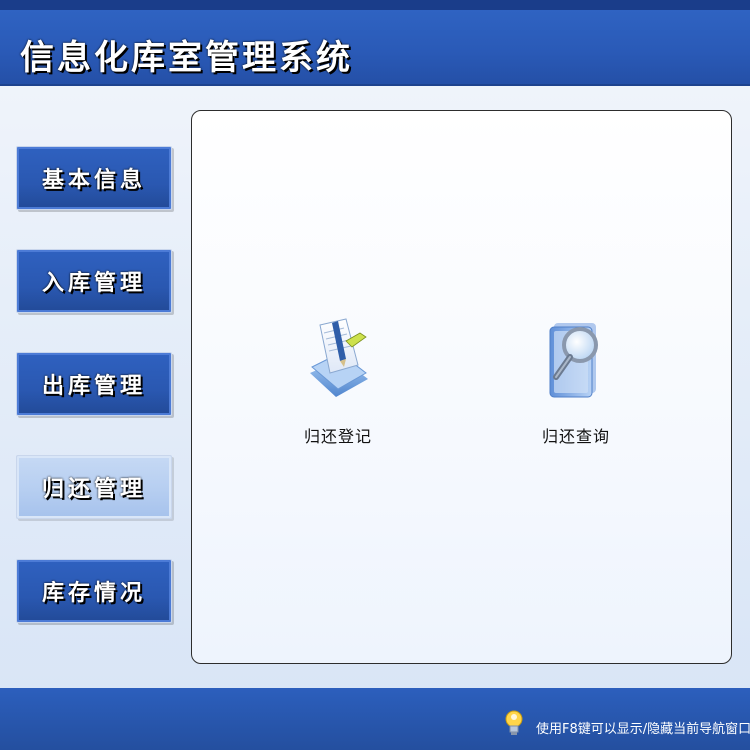  Describe the element at coordinates (514, 722) in the screenshot. I see `lightbulb-user-icon` at that location.